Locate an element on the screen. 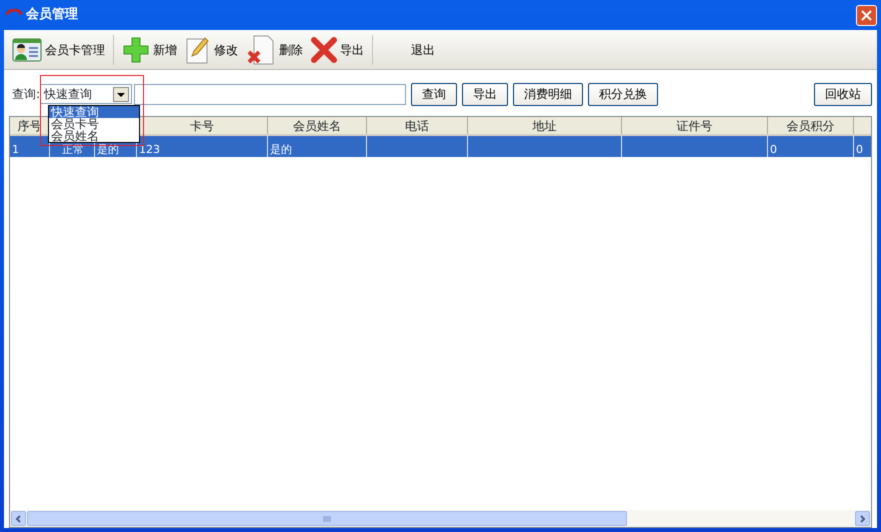 This screenshot has height=532, width=881. toolbar-button: 新增 is located at coordinates (149, 50).